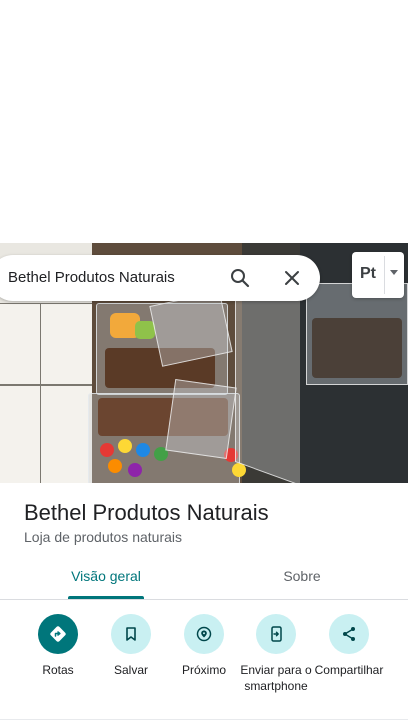 The width and height of the screenshot is (408, 726). What do you see at coordinates (91, 277) in the screenshot?
I see `search-input: Bethel Produtos Naturais` at bounding box center [91, 277].